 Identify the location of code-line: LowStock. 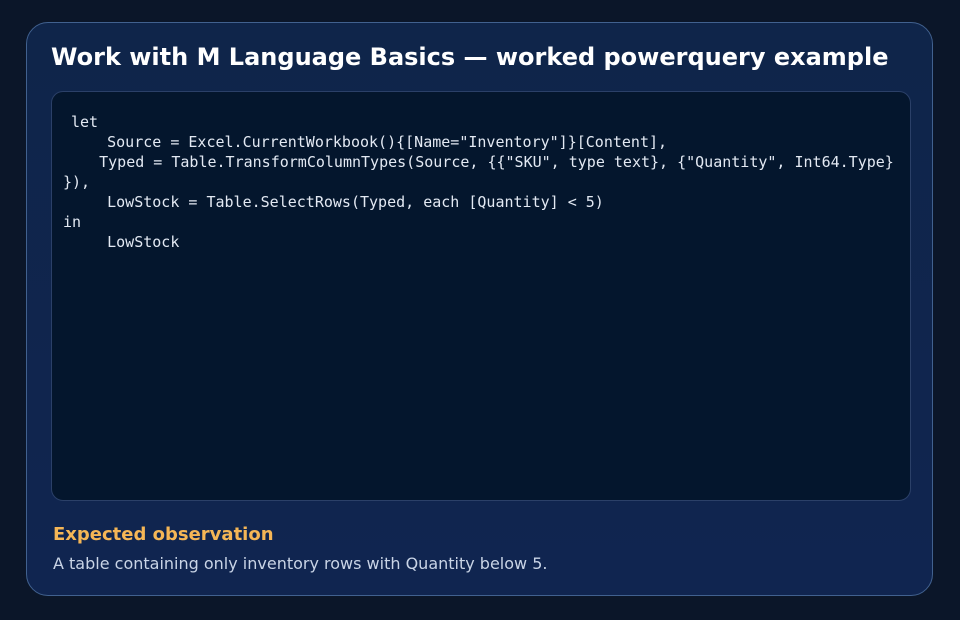
(125, 242).